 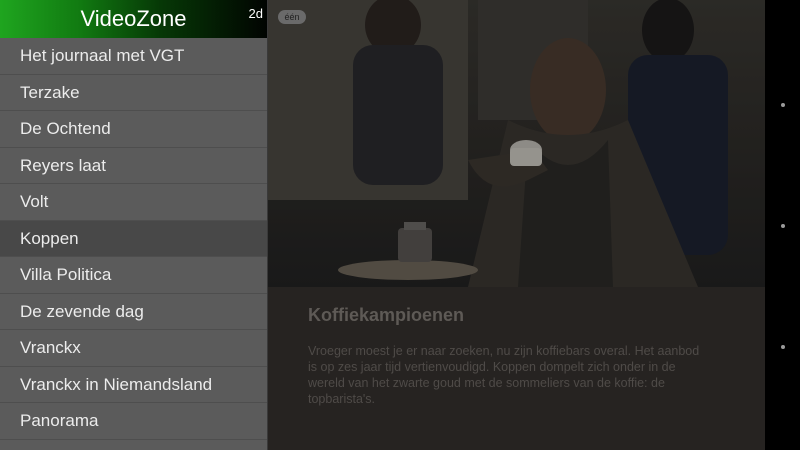 I want to click on menu-item-vranckx: Vranckx, so click(x=133, y=348).